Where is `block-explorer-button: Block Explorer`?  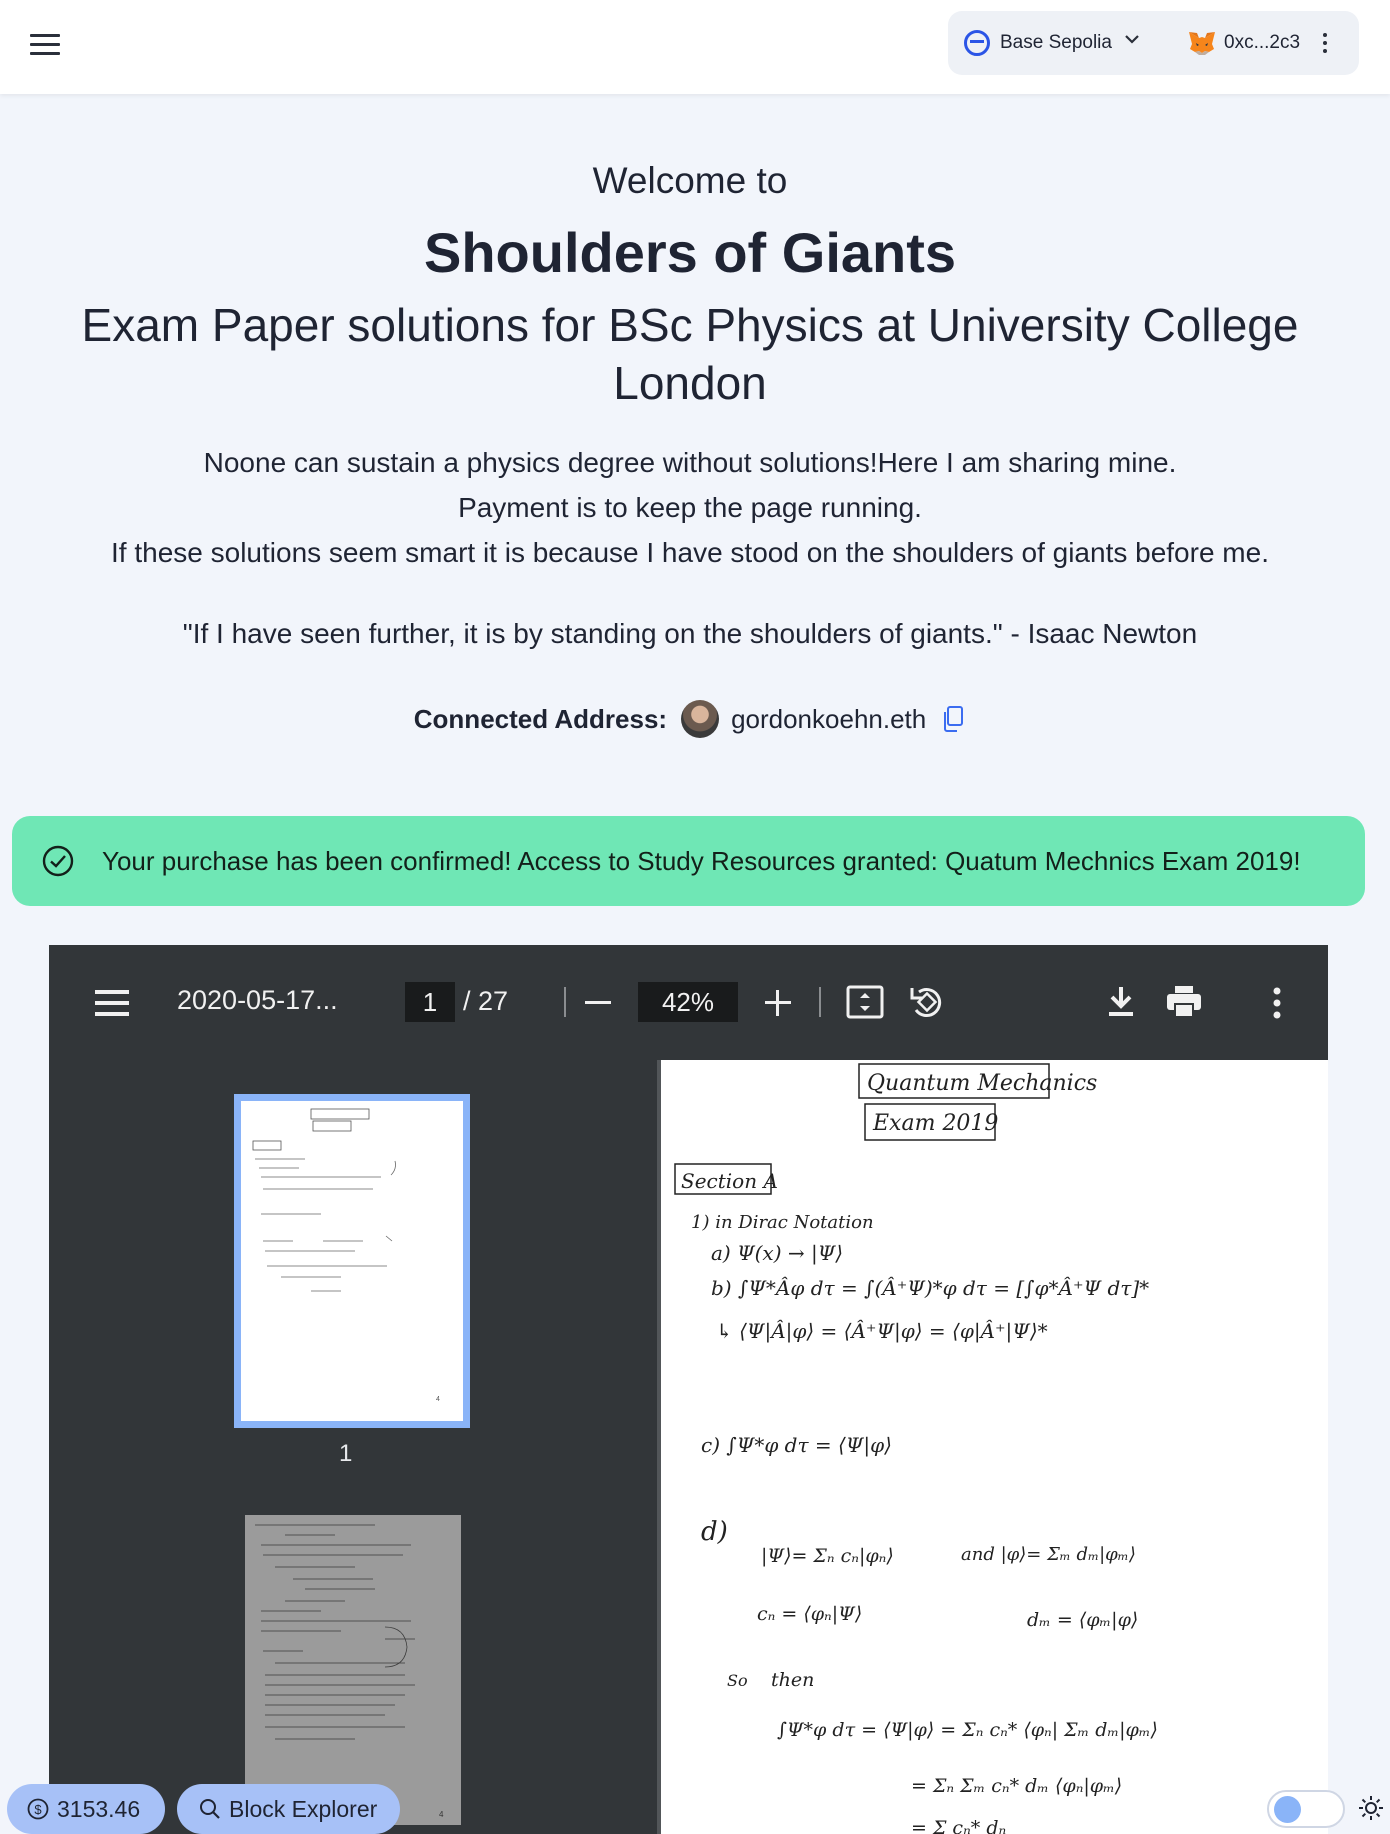
block-explorer-button: Block Explorer is located at coordinates (288, 1809).